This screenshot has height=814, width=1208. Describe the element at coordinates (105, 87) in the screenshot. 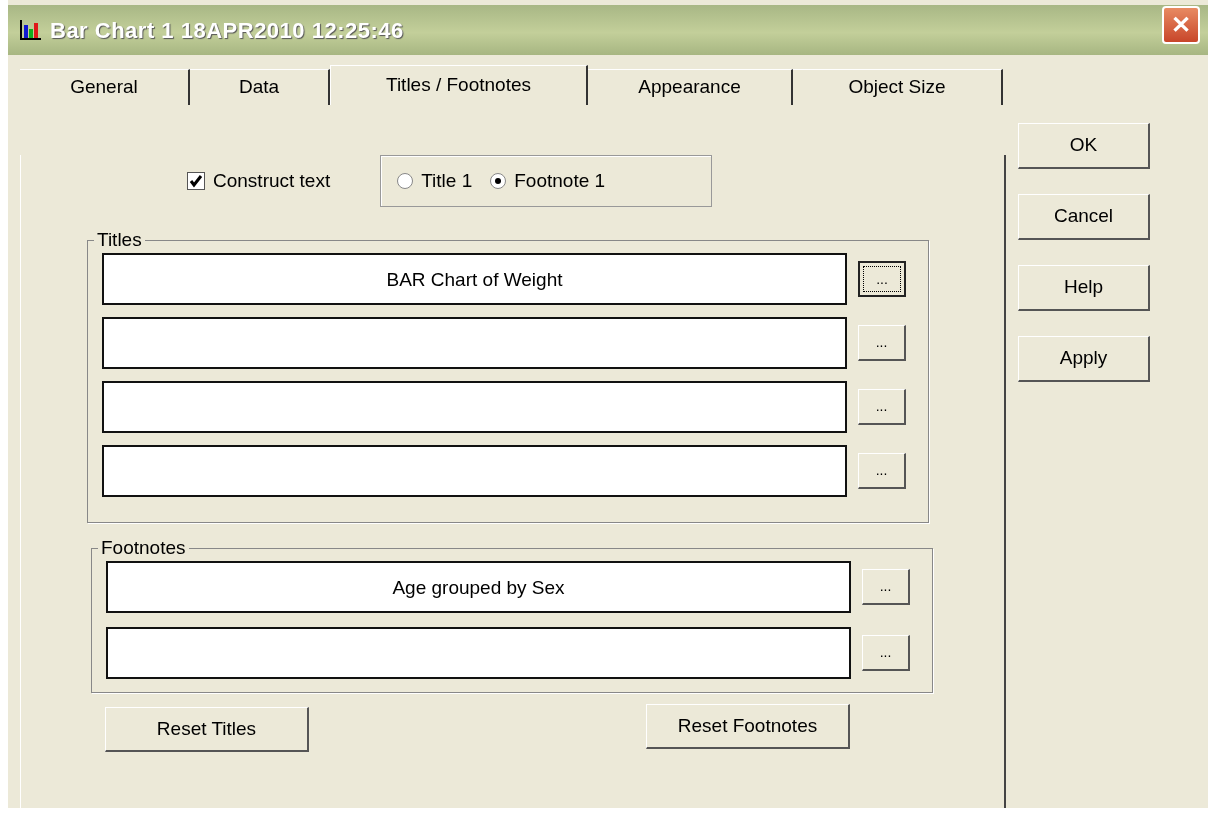

I see `tab: General` at that location.